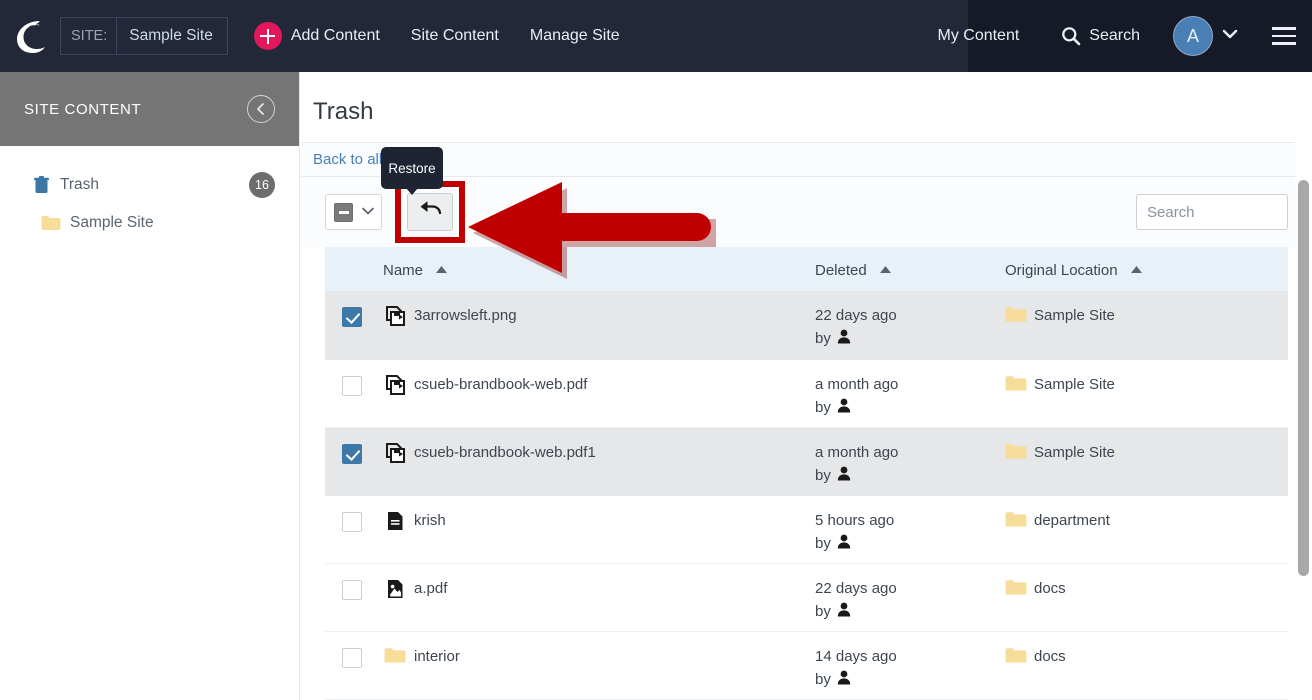 This screenshot has width=1312, height=700. I want to click on site-selector: SITE: Sample Site, so click(144, 36).